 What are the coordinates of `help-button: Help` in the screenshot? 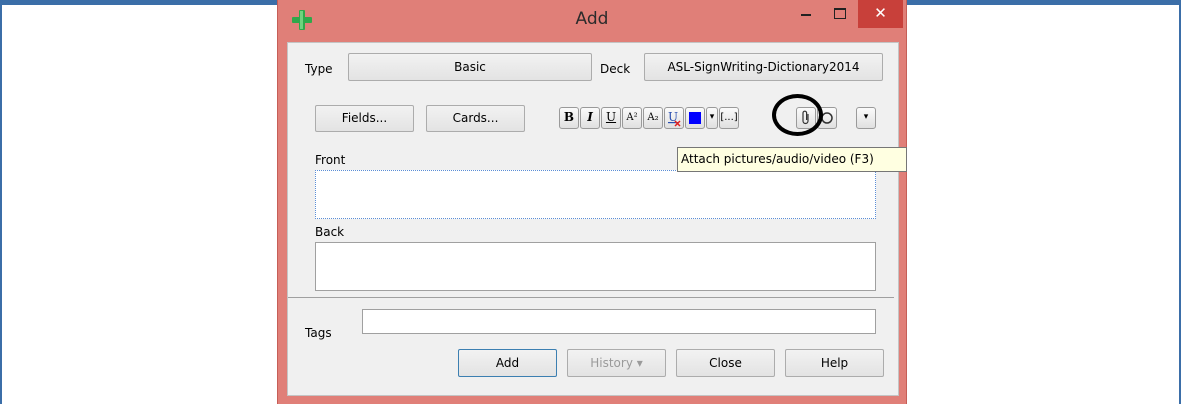 It's located at (834, 363).